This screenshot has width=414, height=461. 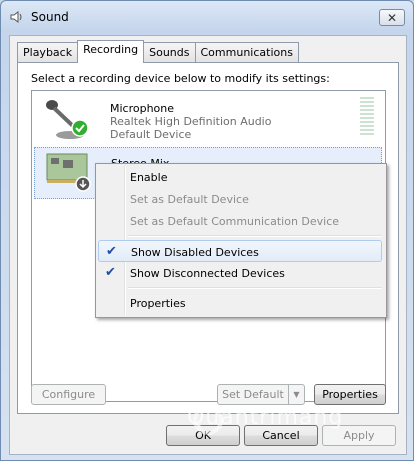 I want to click on device-name: Microphone, so click(x=142, y=108).